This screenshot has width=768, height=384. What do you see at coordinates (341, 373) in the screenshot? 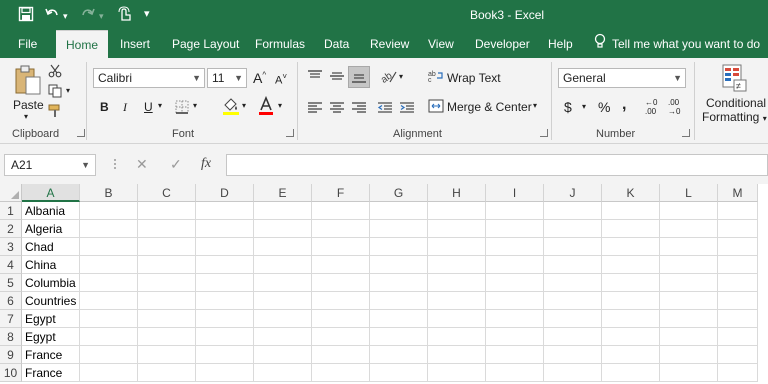
I see `cell-f10` at bounding box center [341, 373].